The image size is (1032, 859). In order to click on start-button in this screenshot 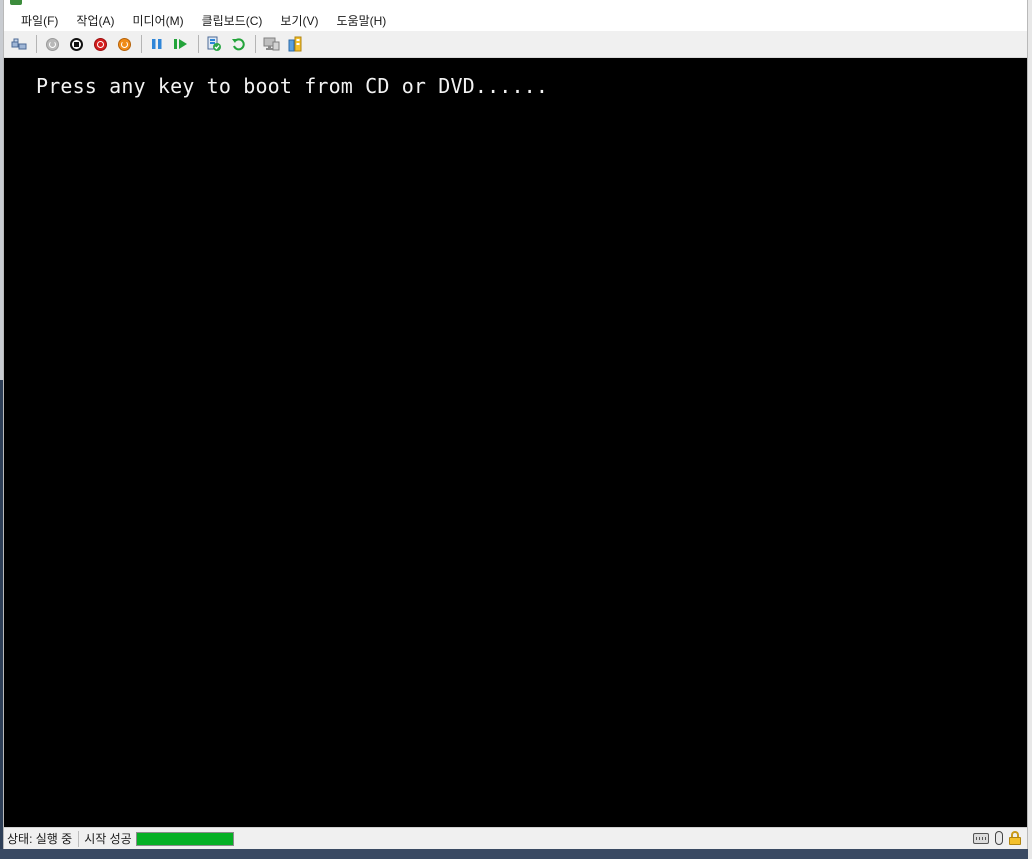, I will do `click(52, 44)`.